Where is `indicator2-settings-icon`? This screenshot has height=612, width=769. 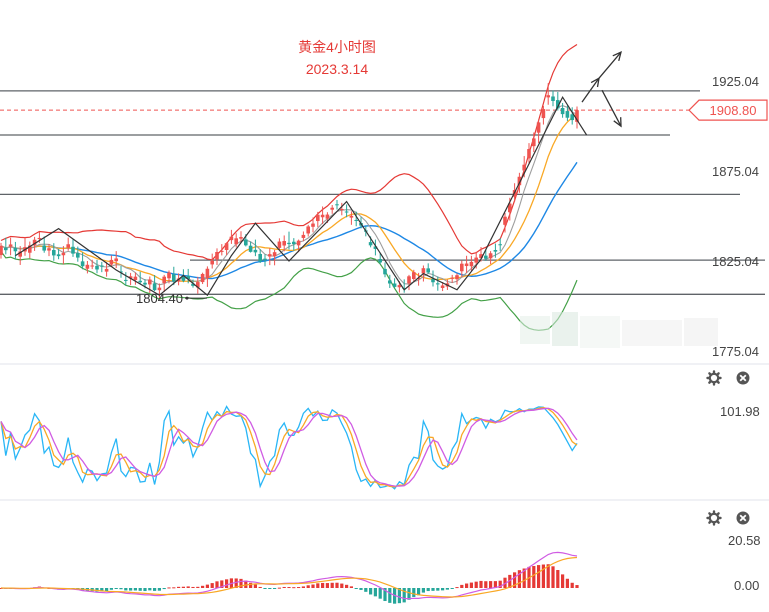 indicator2-settings-icon is located at coordinates (714, 518).